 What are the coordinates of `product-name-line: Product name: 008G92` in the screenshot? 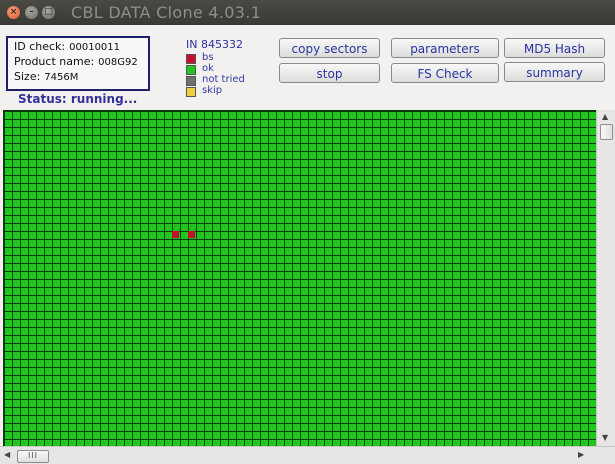 It's located at (76, 61).